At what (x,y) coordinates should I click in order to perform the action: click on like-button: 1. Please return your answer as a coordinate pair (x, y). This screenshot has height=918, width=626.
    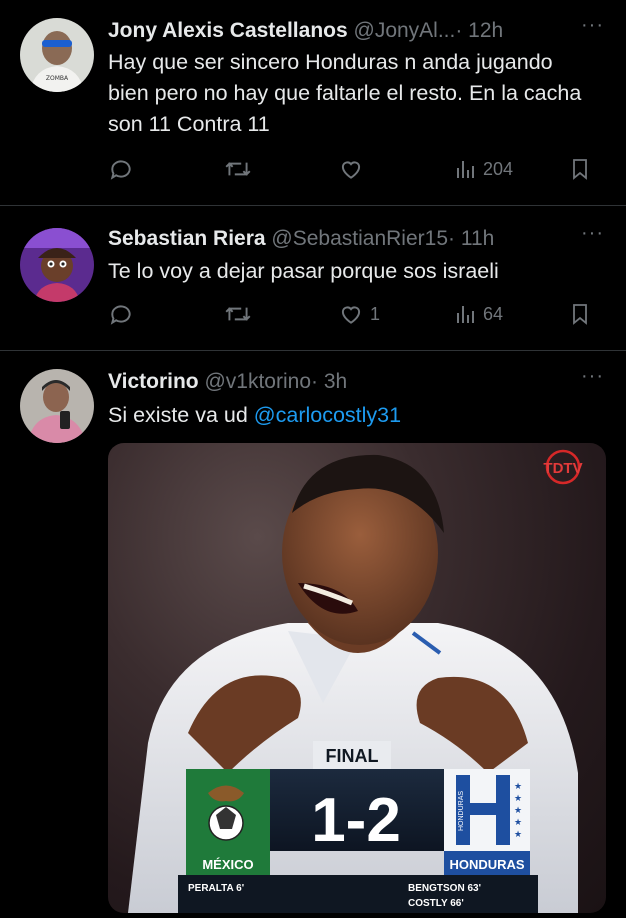
    Looking at the image, I should click on (359, 314).